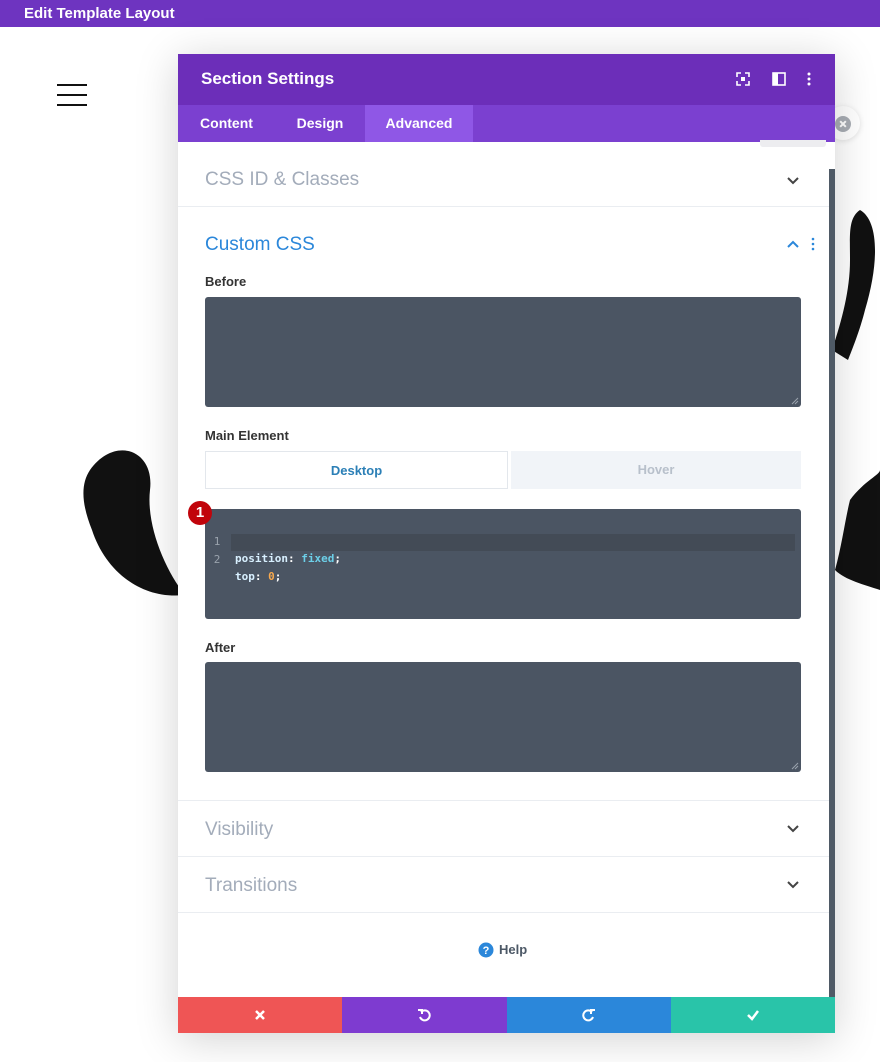  What do you see at coordinates (743, 79) in the screenshot?
I see `fullscreen-icon` at bounding box center [743, 79].